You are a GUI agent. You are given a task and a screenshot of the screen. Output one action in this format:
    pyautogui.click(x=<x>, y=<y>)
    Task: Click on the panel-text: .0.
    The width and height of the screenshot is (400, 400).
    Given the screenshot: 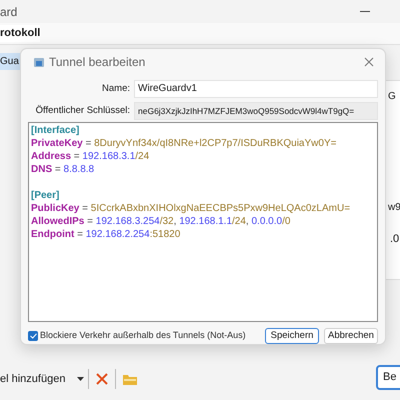 What is the action you would take?
    pyautogui.click(x=395, y=239)
    